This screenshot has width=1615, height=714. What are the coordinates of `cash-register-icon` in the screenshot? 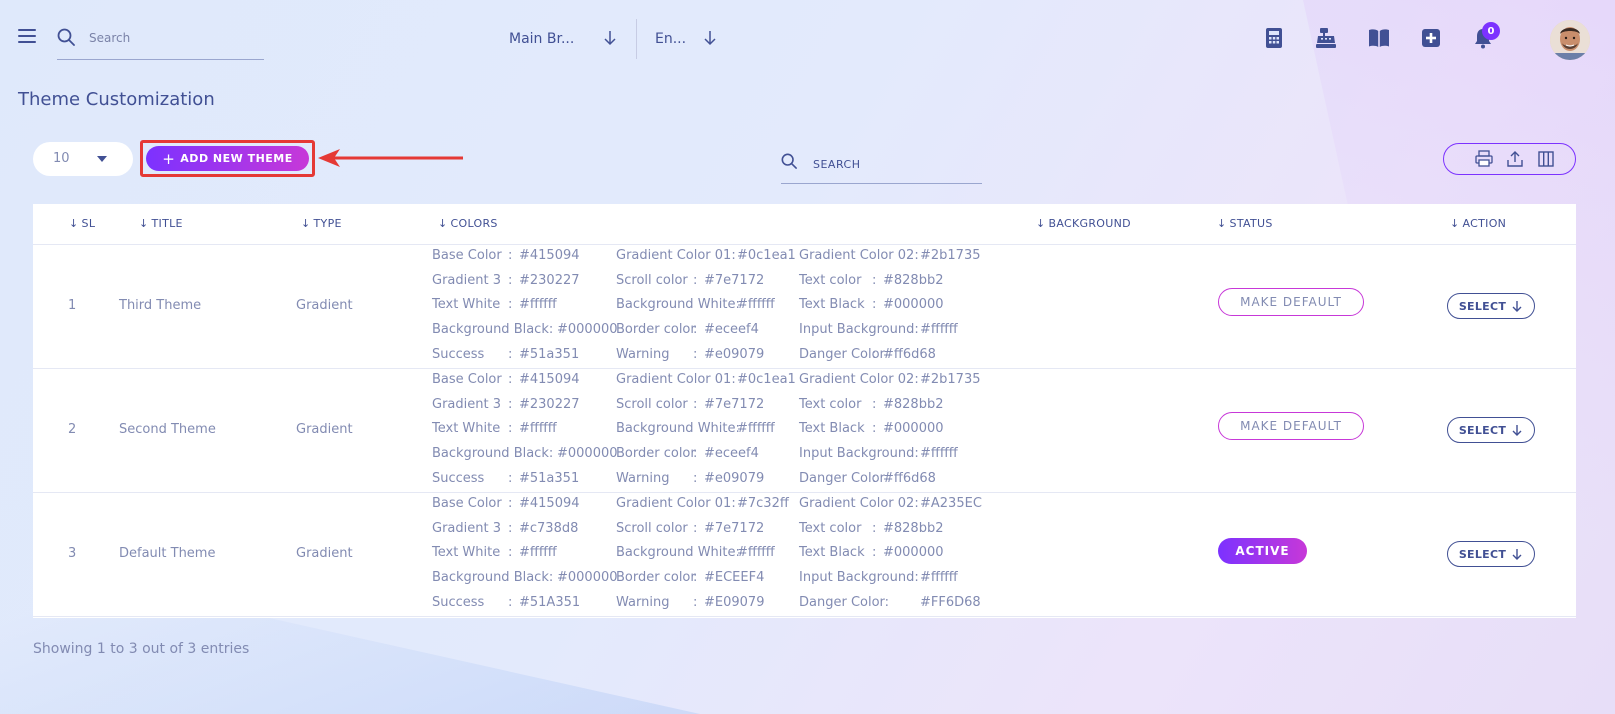 It's located at (1326, 38).